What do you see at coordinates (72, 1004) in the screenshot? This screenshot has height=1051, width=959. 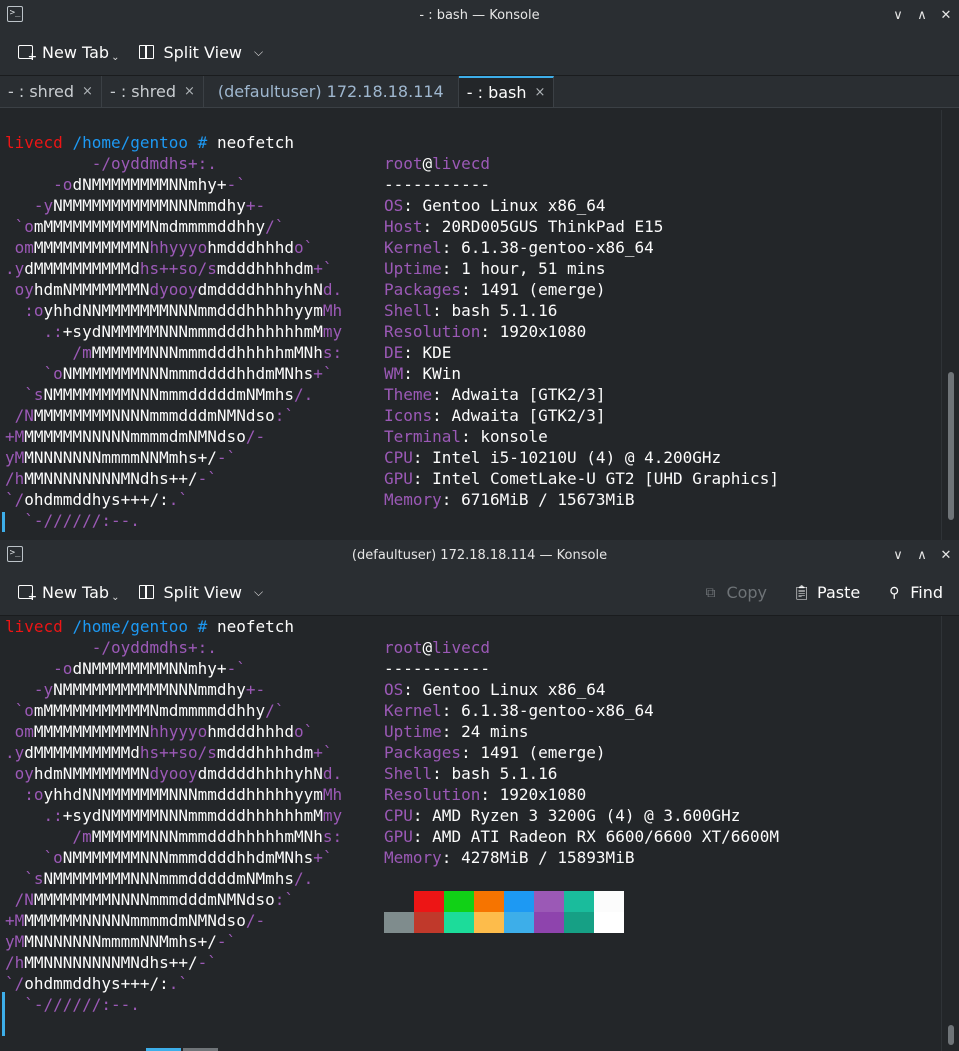 I see `ascii-logo-segment: `-//////:--.` at bounding box center [72, 1004].